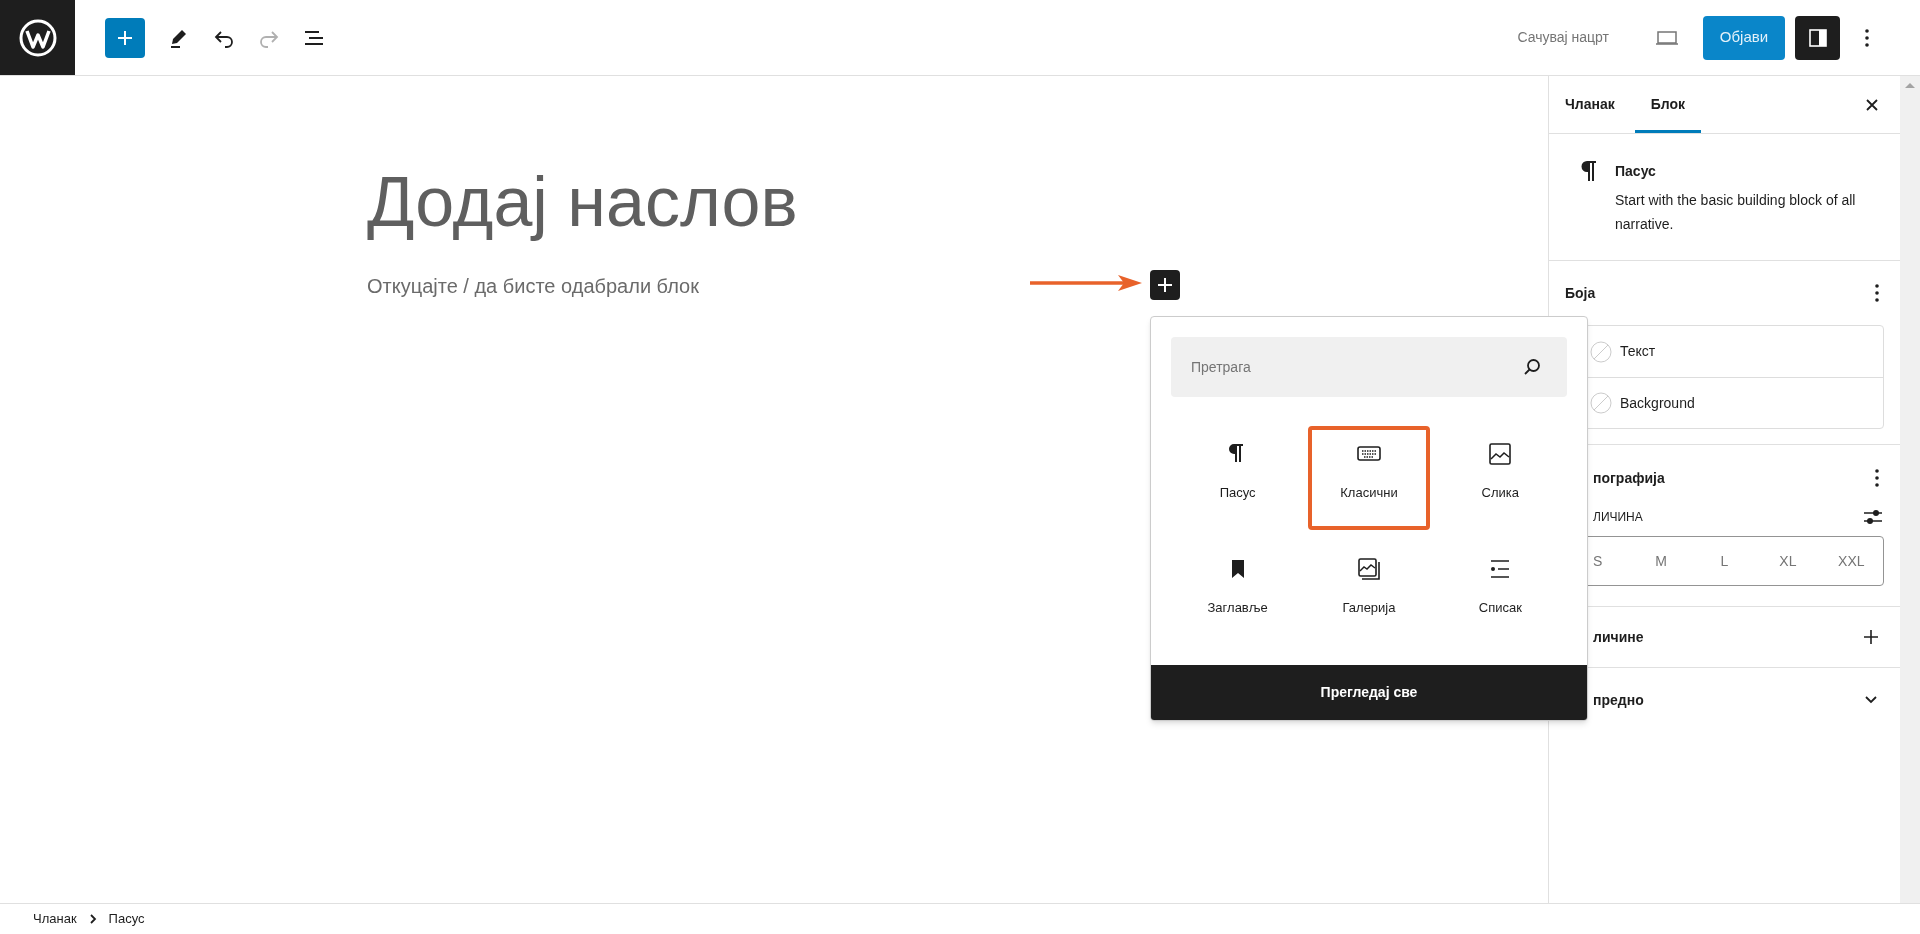 This screenshot has height=934, width=1920. Describe the element at coordinates (1580, 293) in the screenshot. I see `section-title: Боја` at that location.